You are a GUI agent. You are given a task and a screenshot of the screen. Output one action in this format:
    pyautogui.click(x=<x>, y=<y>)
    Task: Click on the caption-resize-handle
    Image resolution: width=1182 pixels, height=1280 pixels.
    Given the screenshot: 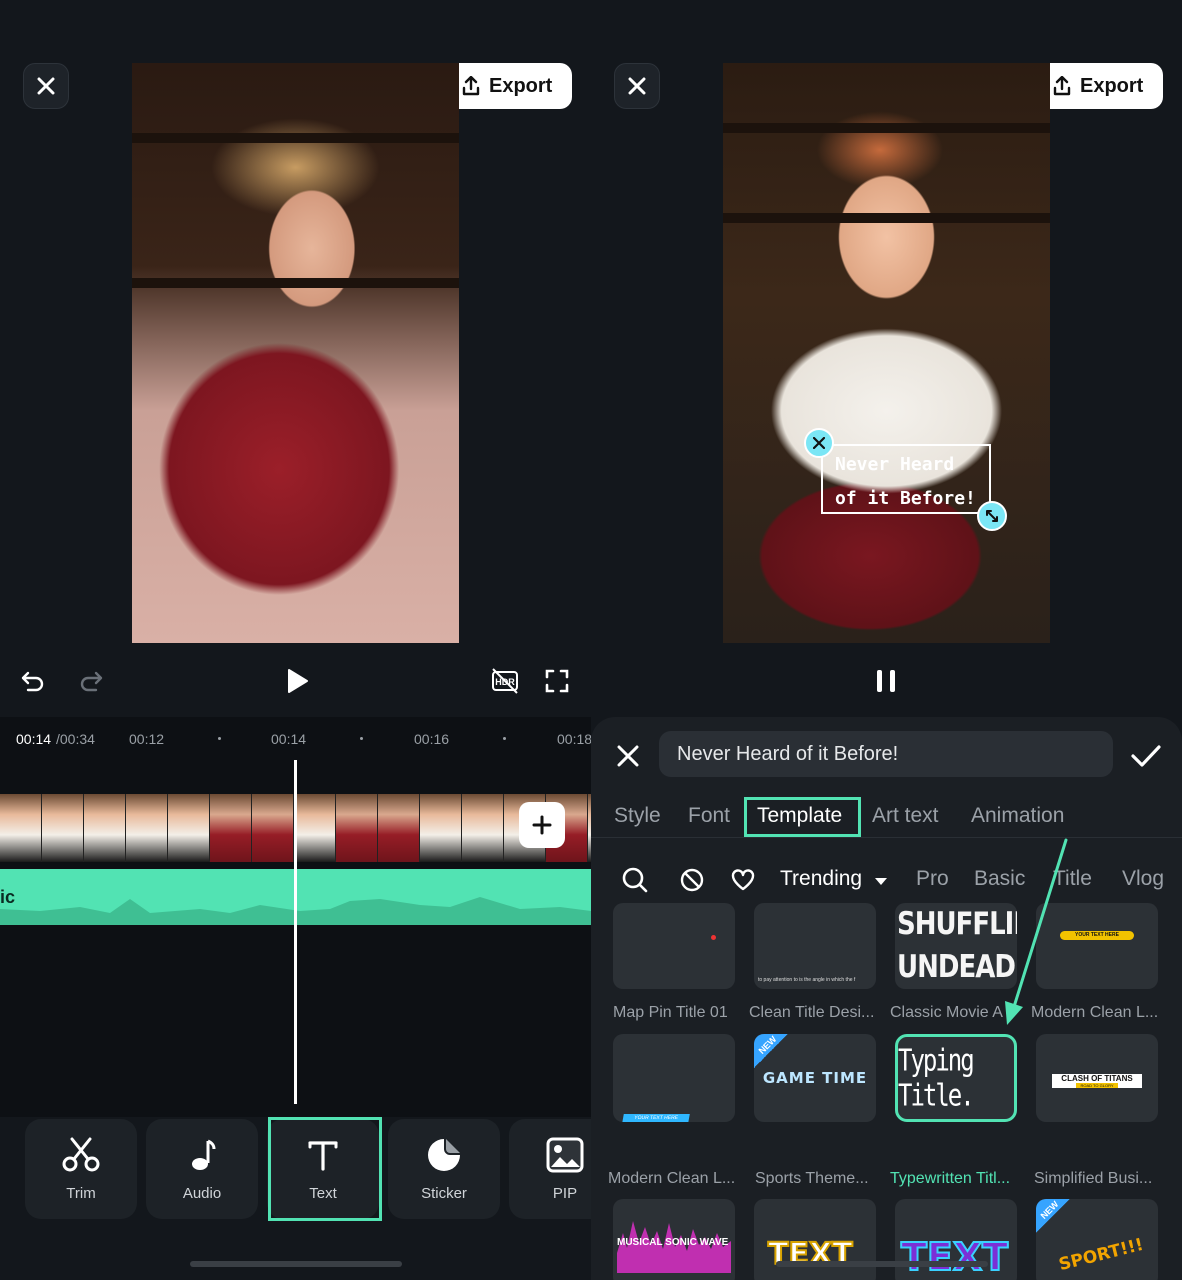 What is the action you would take?
    pyautogui.click(x=992, y=516)
    